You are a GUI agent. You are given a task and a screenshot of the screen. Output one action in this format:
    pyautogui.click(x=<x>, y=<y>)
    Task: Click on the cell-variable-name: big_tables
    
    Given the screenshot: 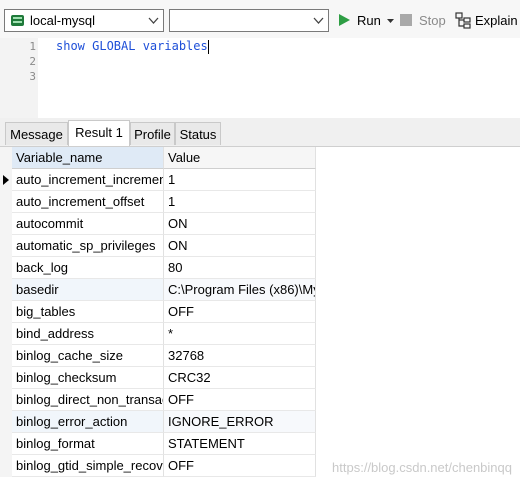 What is the action you would take?
    pyautogui.click(x=88, y=312)
    